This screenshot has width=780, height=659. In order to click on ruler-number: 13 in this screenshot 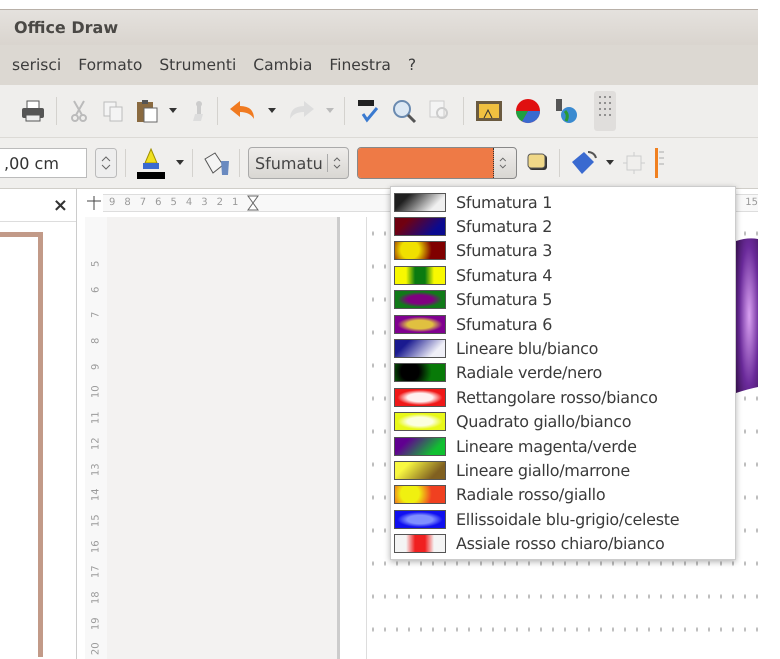, I will do `click(95, 469)`.